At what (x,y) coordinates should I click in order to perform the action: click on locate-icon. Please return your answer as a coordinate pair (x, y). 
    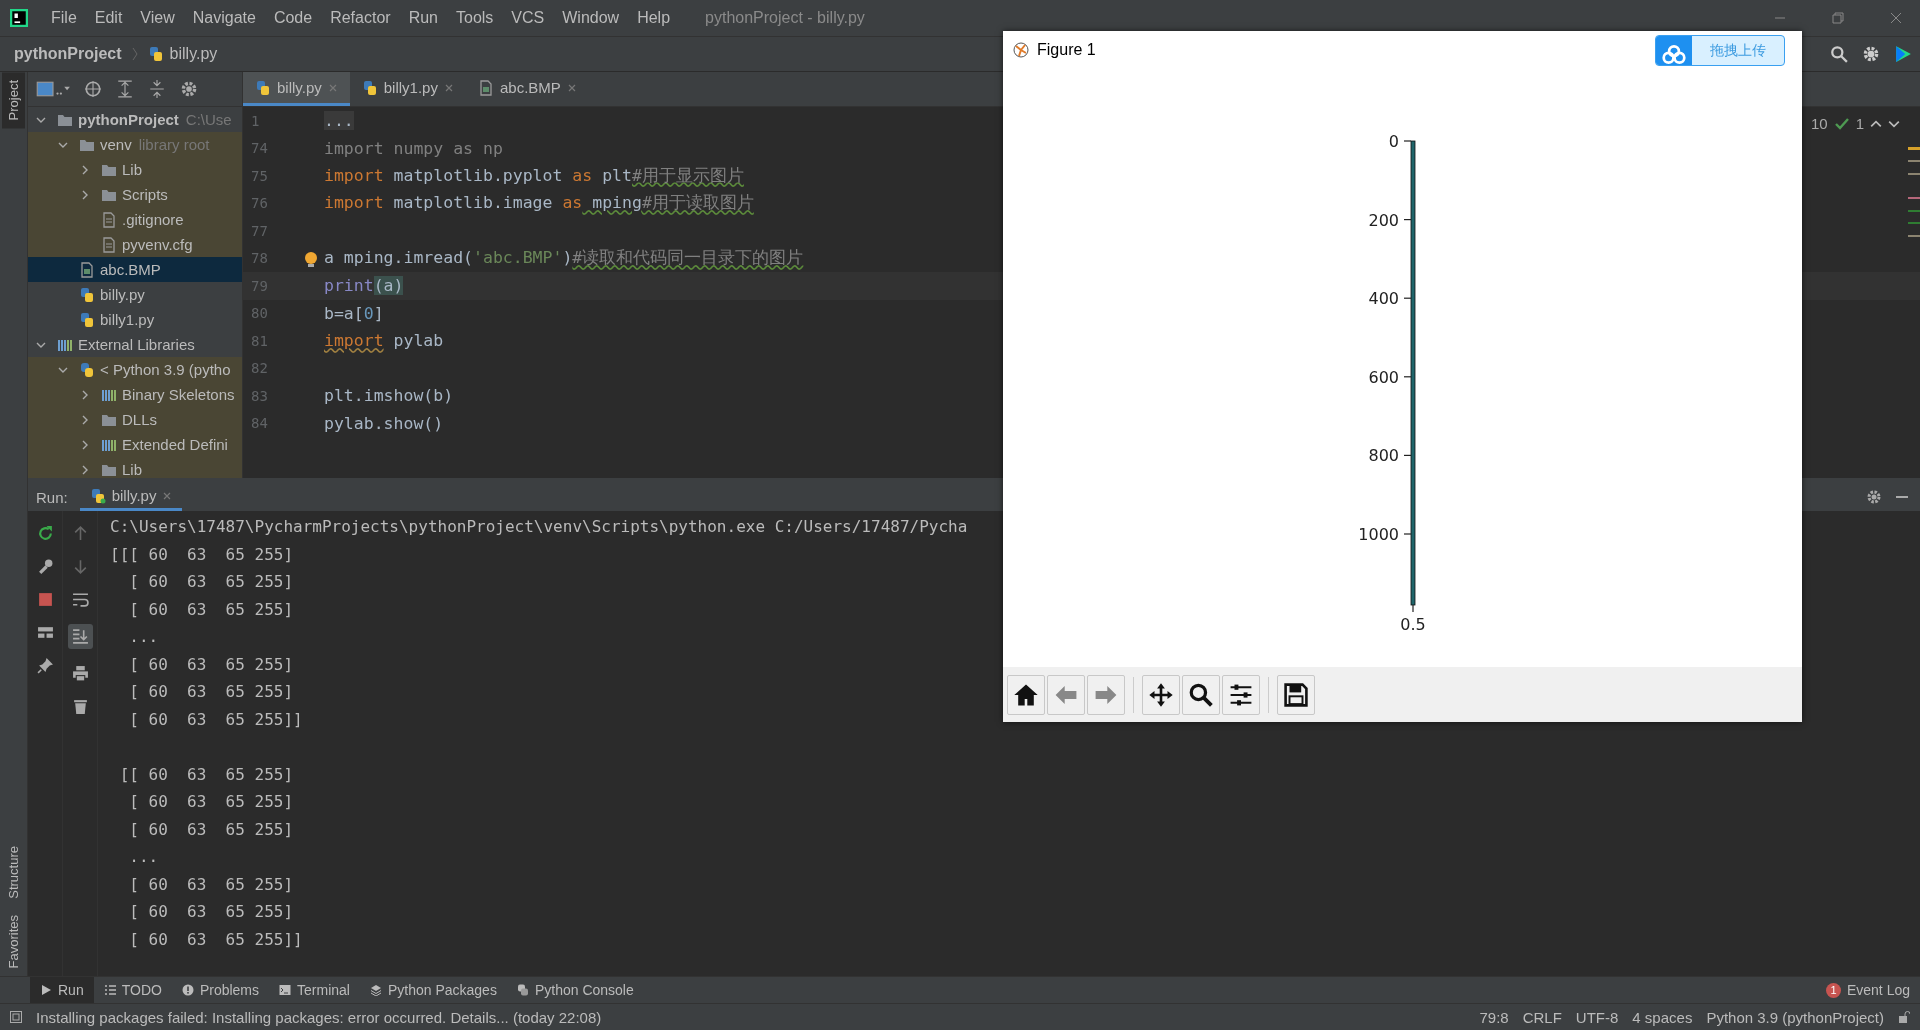
    Looking at the image, I should click on (93, 89).